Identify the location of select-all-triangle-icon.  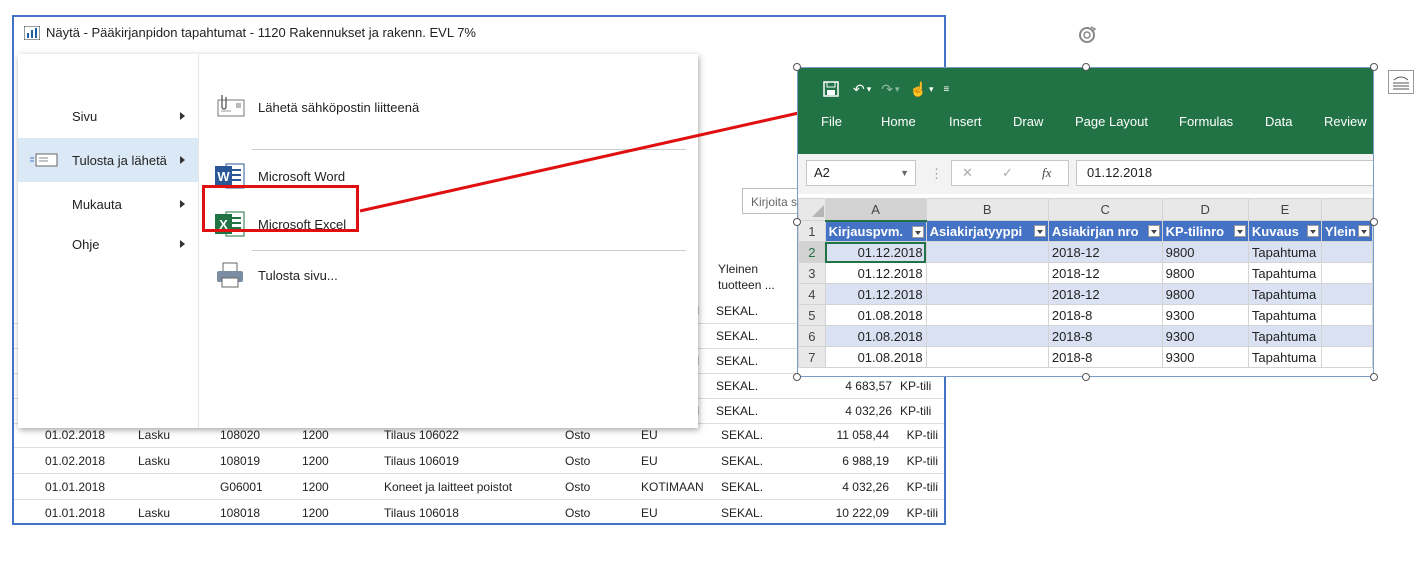
(817, 211).